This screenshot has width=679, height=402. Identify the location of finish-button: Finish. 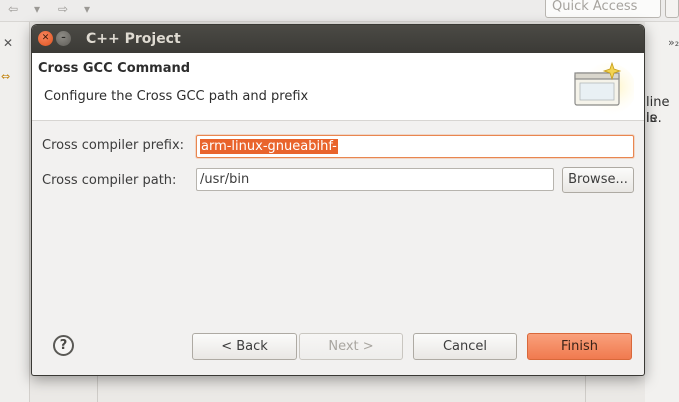
(579, 346).